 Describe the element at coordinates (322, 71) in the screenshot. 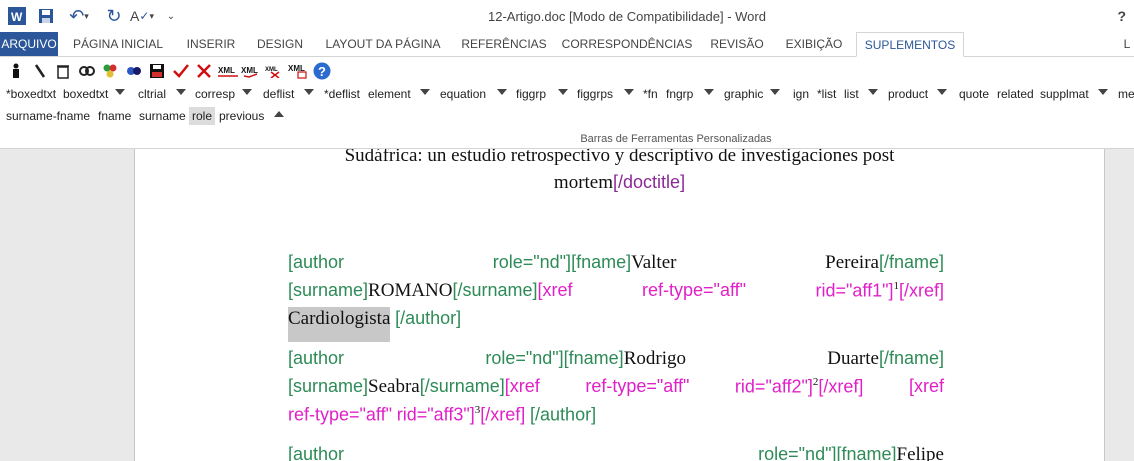

I see `help-icon: ?` at that location.